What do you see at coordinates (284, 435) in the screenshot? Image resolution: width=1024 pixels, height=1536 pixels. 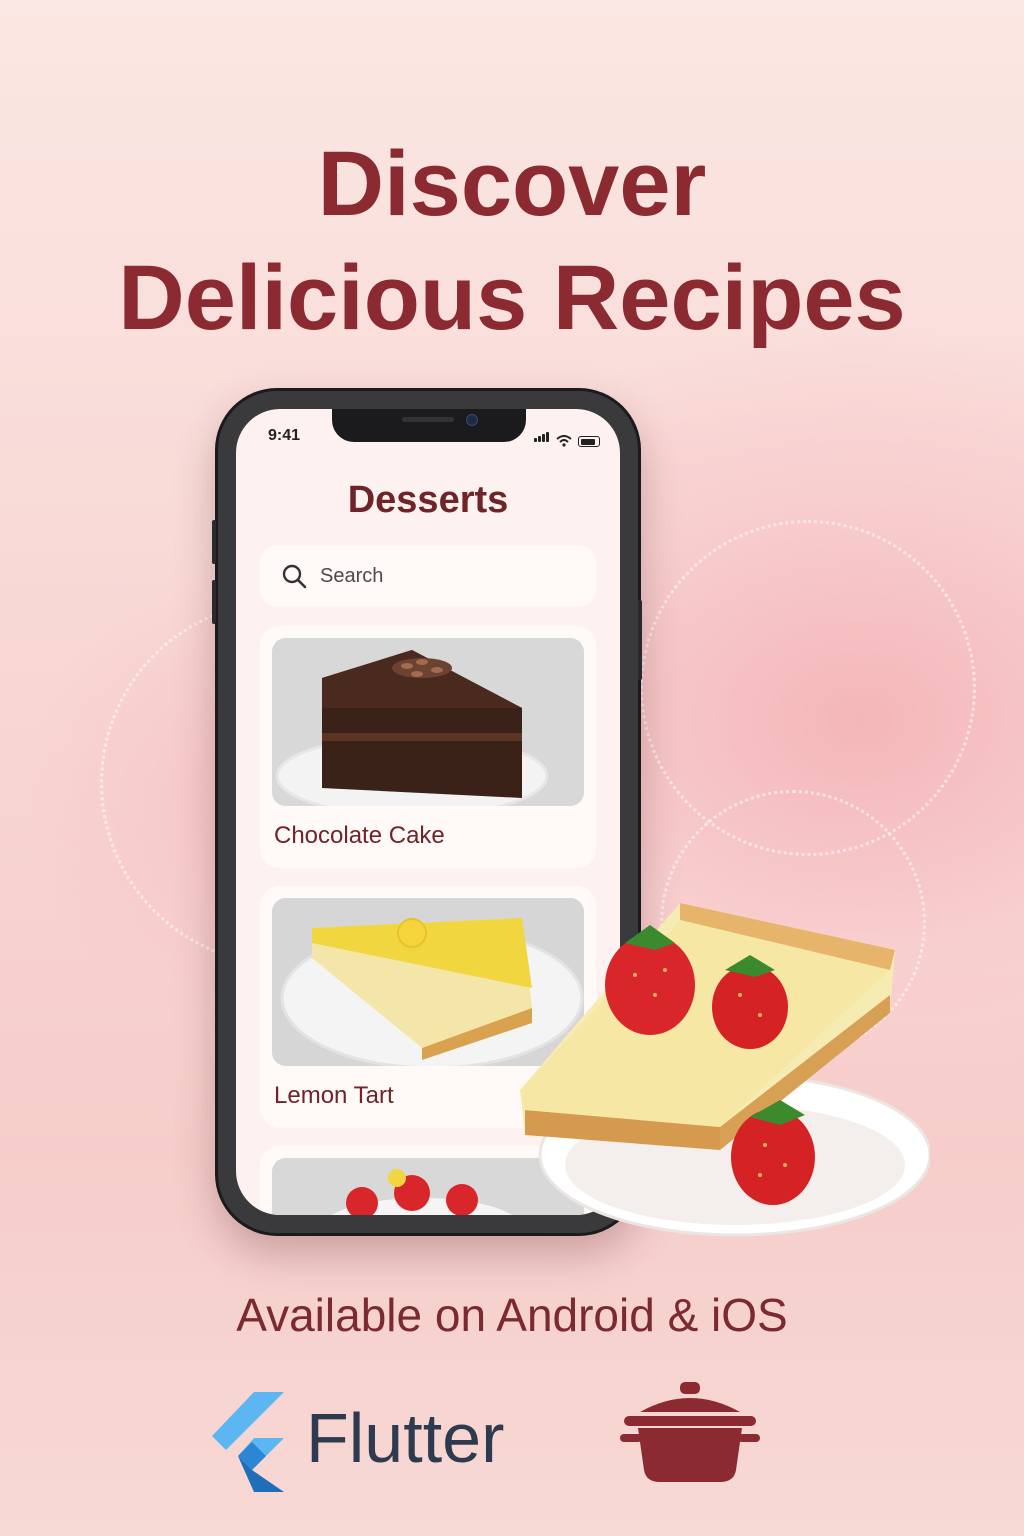 I see `status-time: 9:41` at bounding box center [284, 435].